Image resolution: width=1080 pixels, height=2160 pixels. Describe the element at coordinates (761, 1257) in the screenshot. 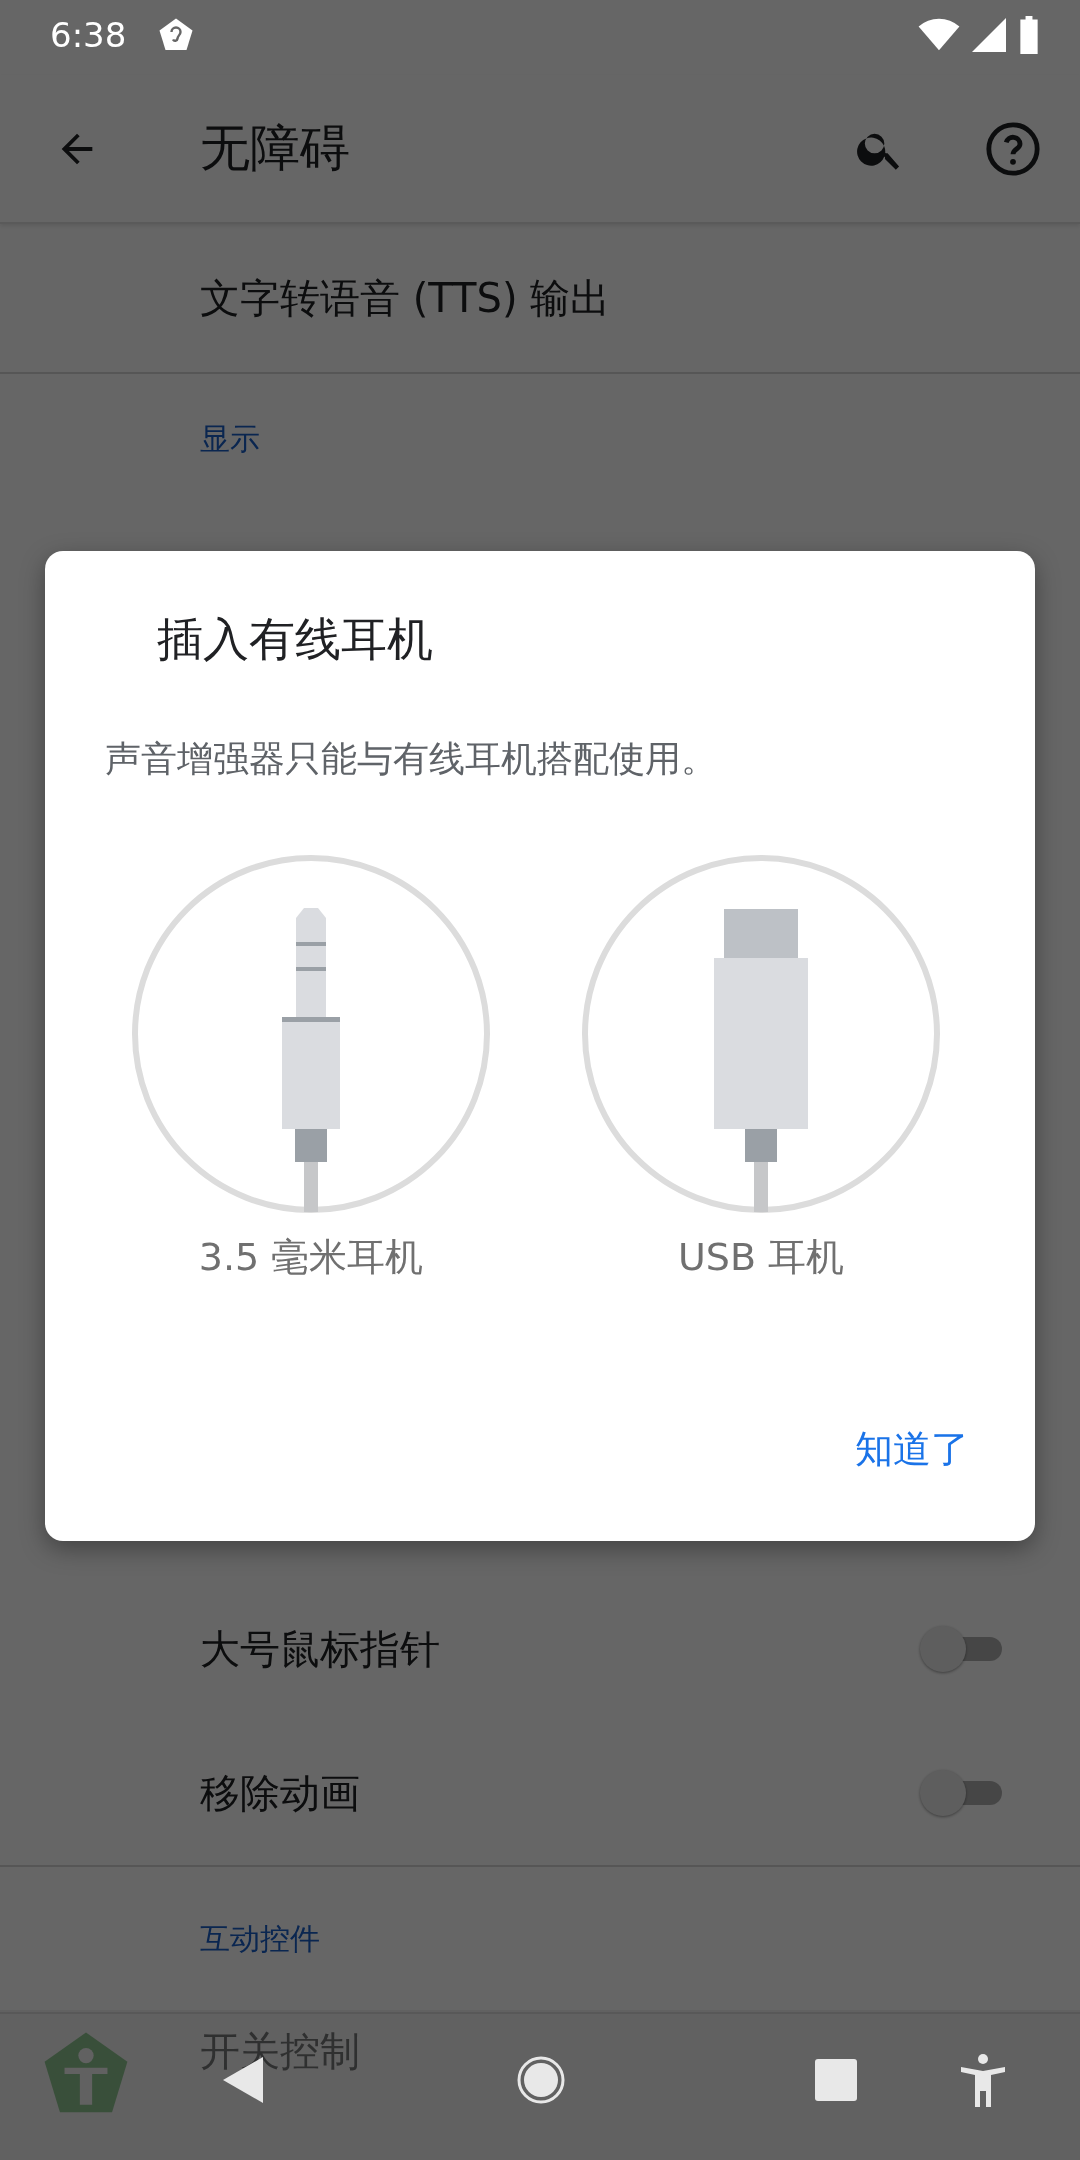

I see `option-label: USB 耳机` at that location.